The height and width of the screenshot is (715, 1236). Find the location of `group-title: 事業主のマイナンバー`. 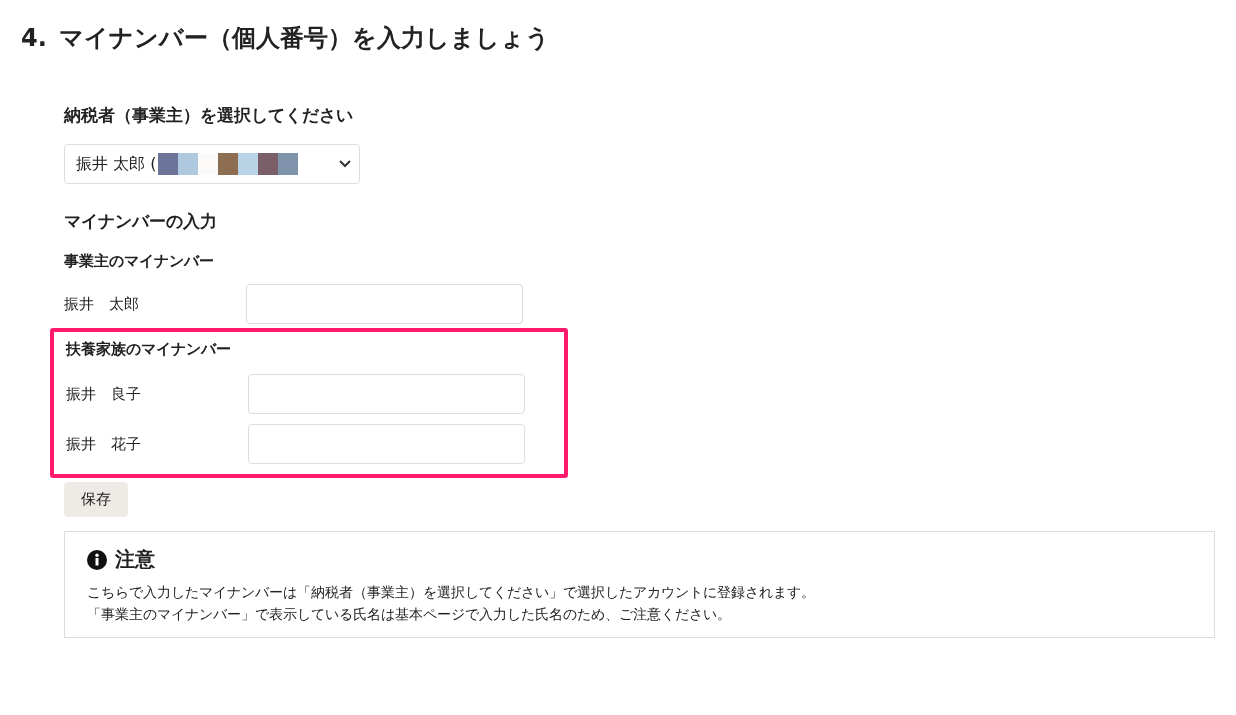

group-title: 事業主のマイナンバー is located at coordinates (139, 262).